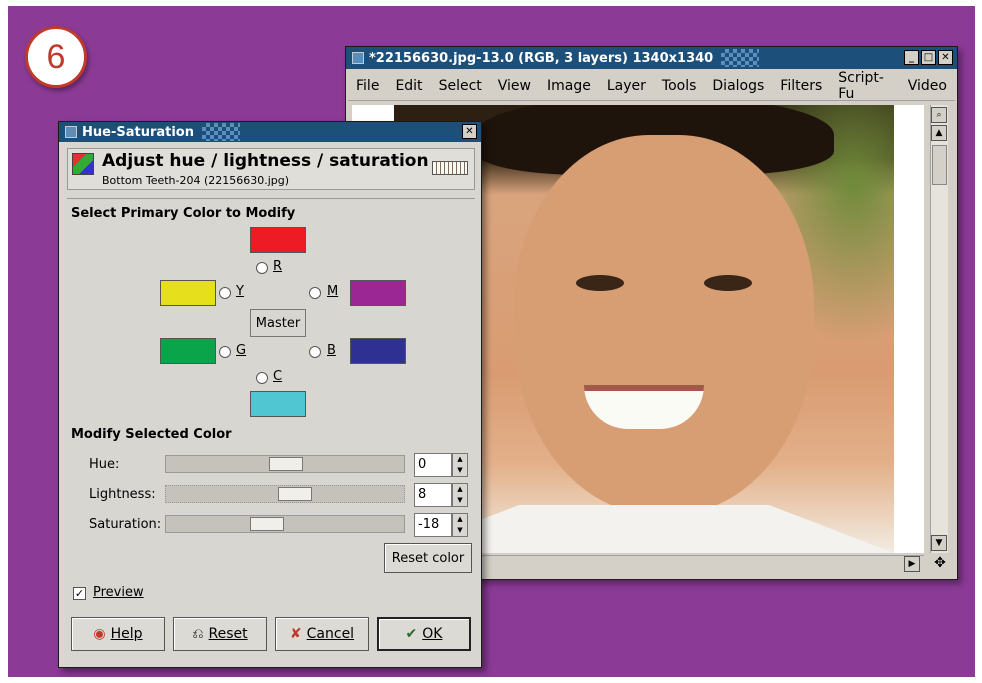  Describe the element at coordinates (225, 352) in the screenshot. I see `radio-g` at that location.